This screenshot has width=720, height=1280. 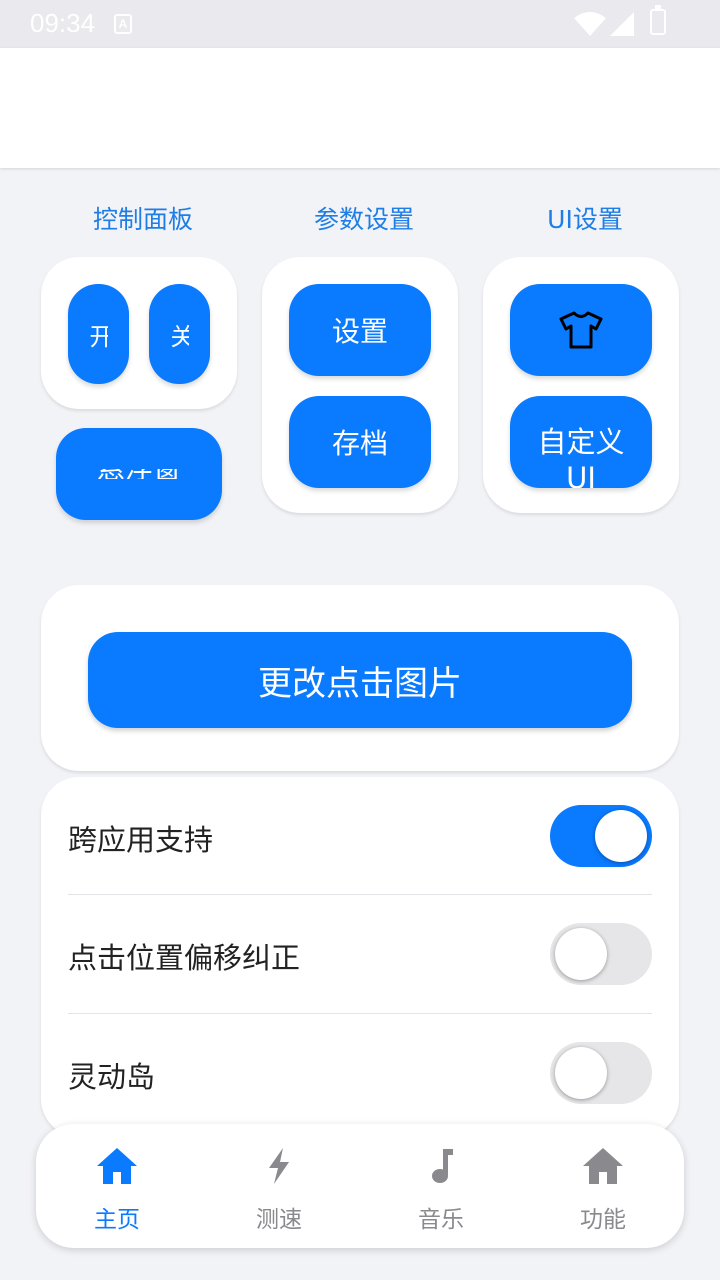 I want to click on save-button-label: 存档, so click(x=359, y=443).